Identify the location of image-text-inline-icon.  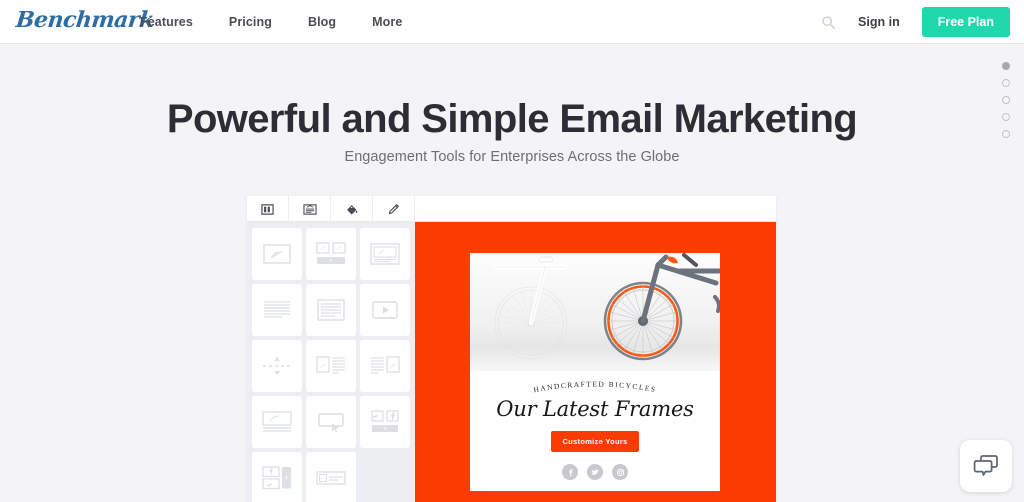
(331, 477).